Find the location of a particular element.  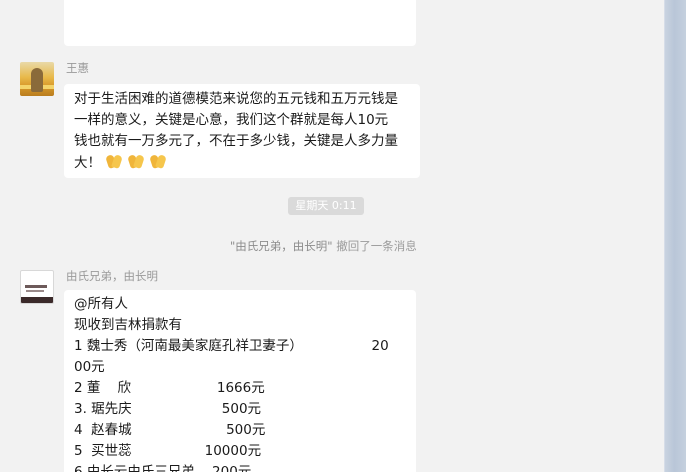

message-text-line: 2 董 欣 1666元 is located at coordinates (169, 388).